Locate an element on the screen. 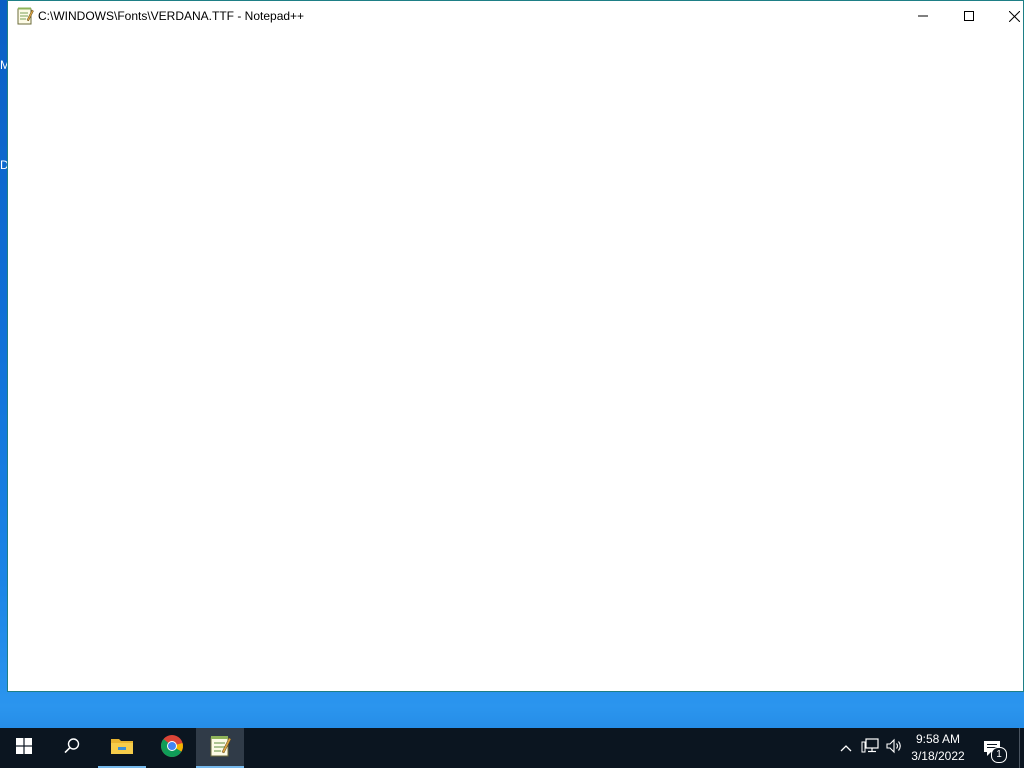  taskbar-app-chrome is located at coordinates (172, 748).